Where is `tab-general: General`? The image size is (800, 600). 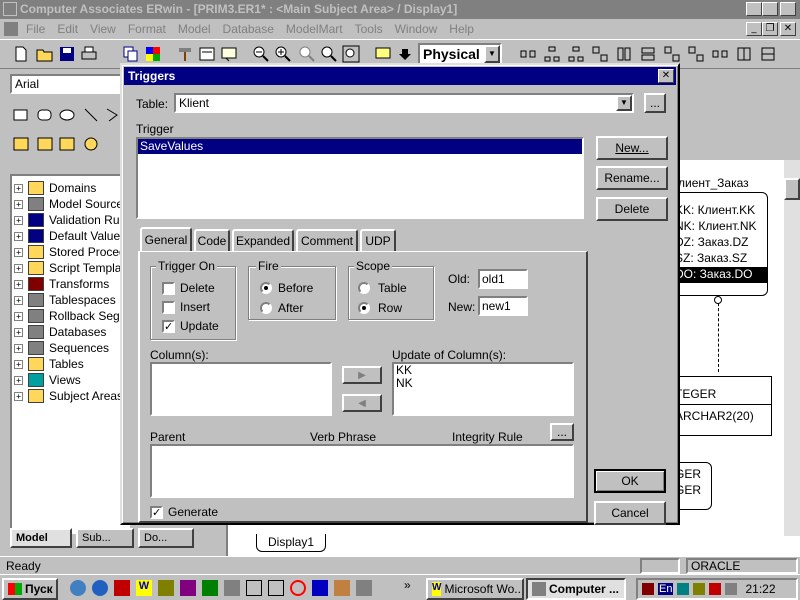 tab-general: General is located at coordinates (166, 239).